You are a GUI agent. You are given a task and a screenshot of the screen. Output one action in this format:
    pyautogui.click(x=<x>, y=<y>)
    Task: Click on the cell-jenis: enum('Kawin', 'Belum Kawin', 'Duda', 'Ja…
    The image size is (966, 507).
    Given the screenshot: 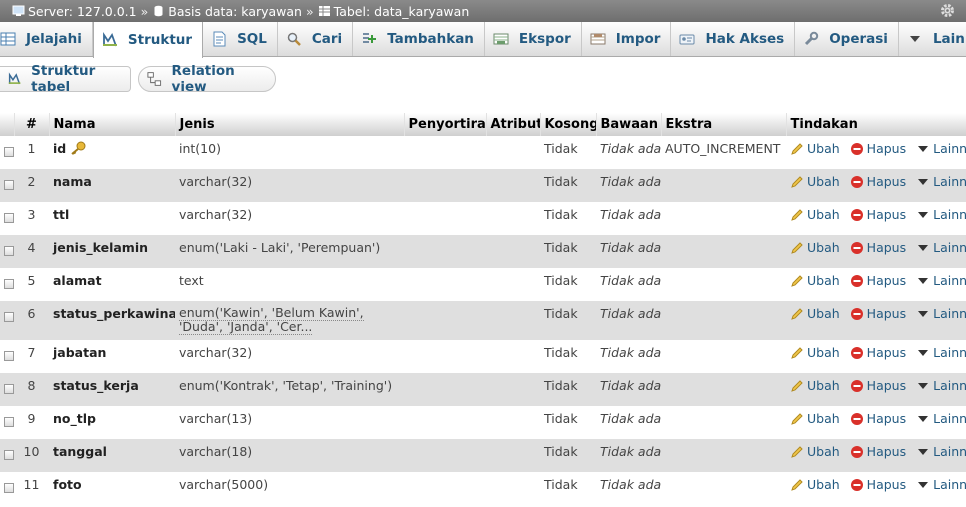 What is the action you would take?
    pyautogui.click(x=289, y=320)
    